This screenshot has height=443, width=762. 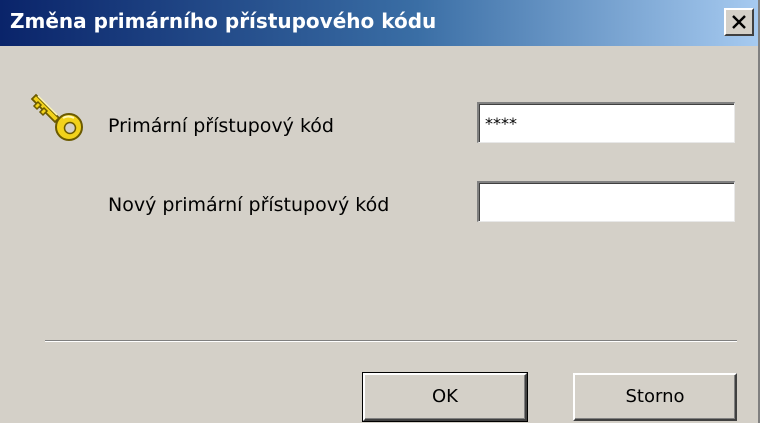 What do you see at coordinates (445, 397) in the screenshot?
I see `ok-button: OK` at bounding box center [445, 397].